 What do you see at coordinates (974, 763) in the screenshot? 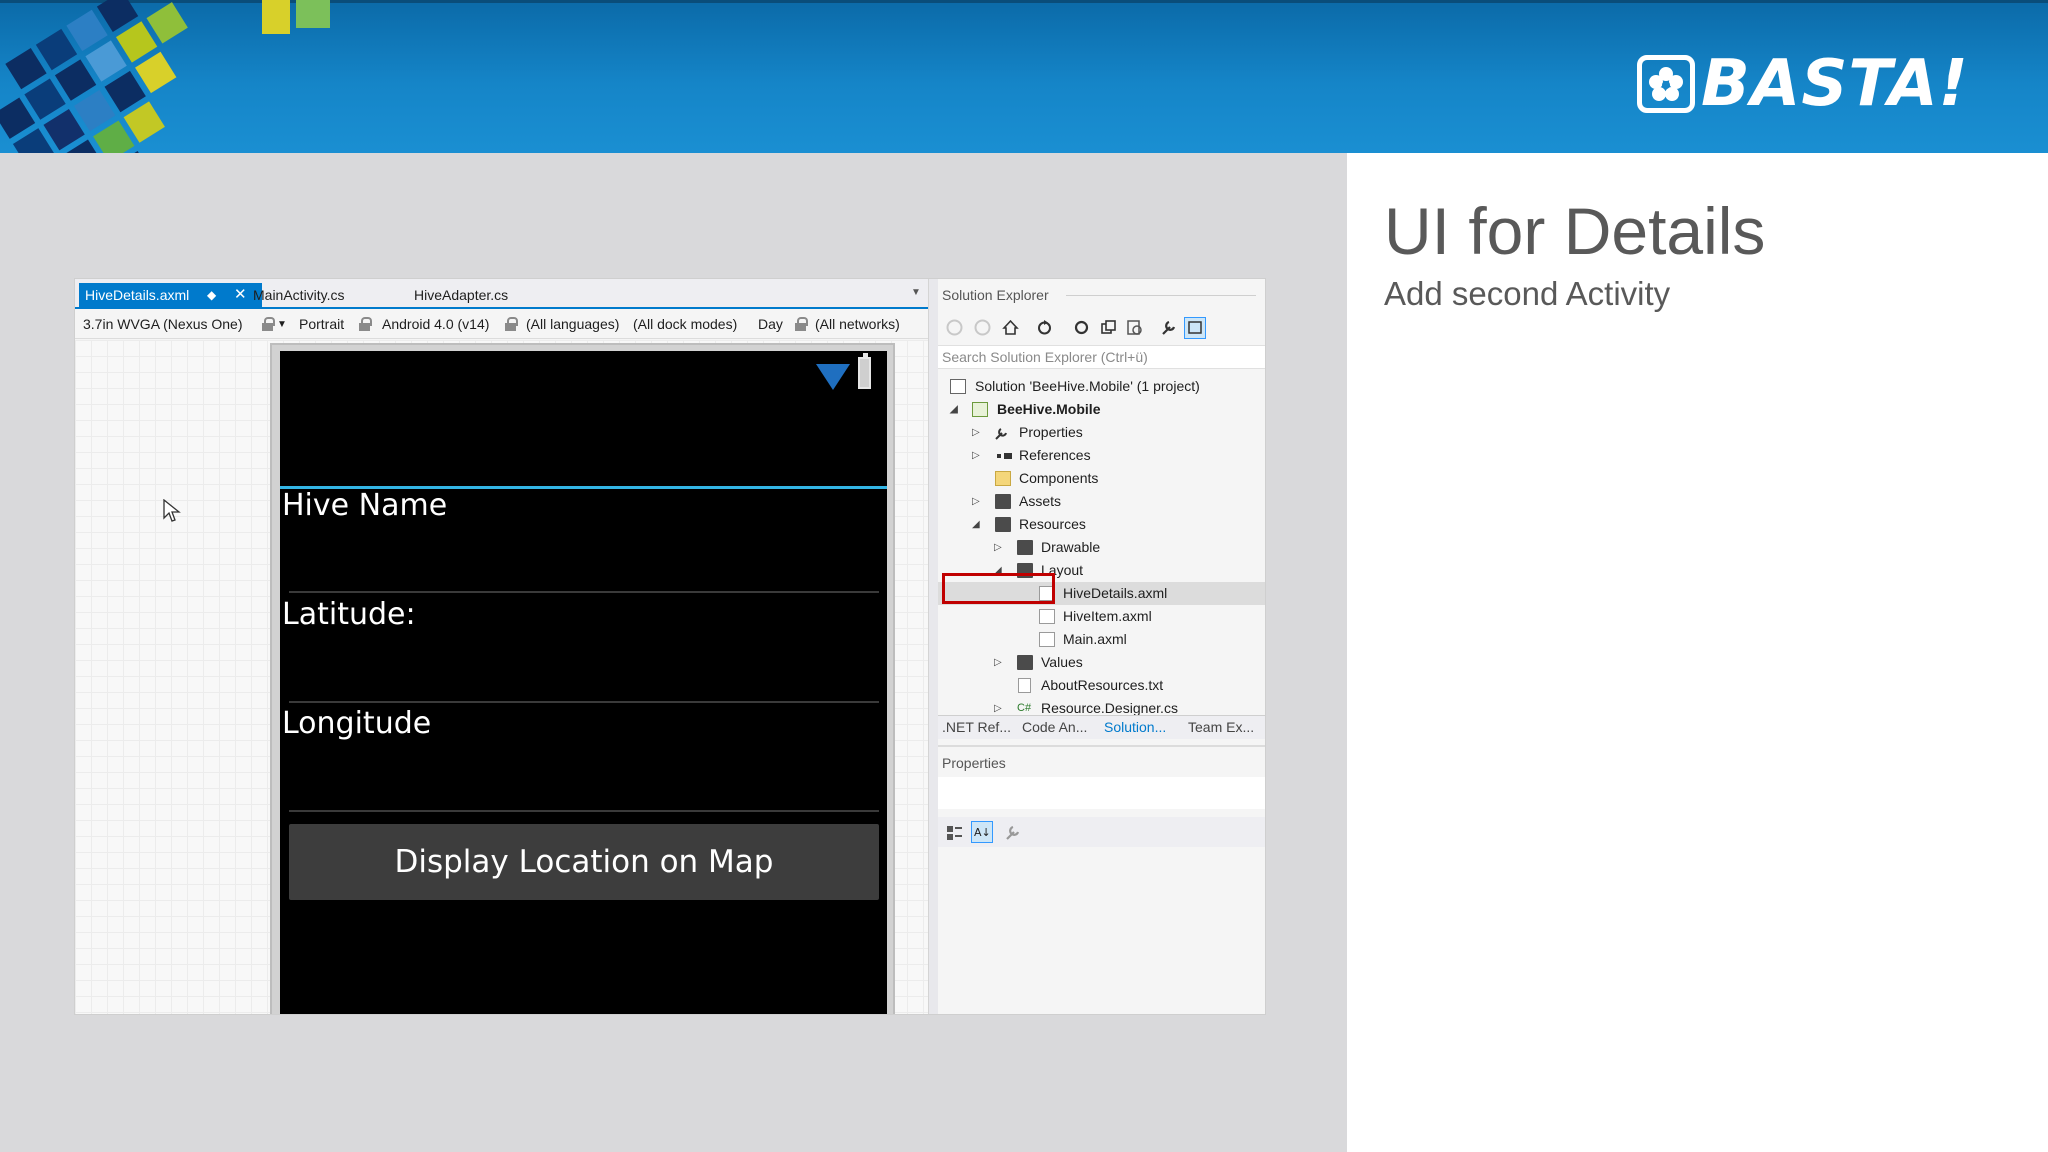
I see `properties-title: Properties` at bounding box center [974, 763].